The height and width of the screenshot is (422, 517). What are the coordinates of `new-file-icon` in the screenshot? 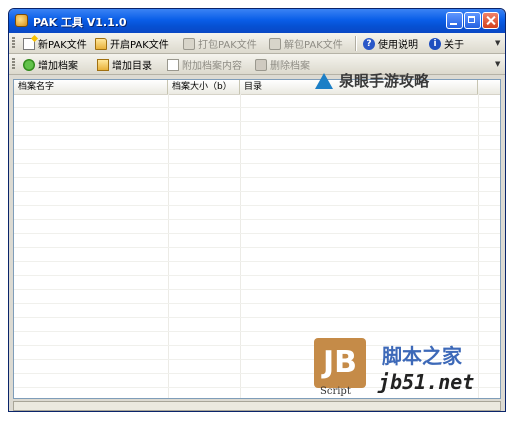 It's located at (29, 43).